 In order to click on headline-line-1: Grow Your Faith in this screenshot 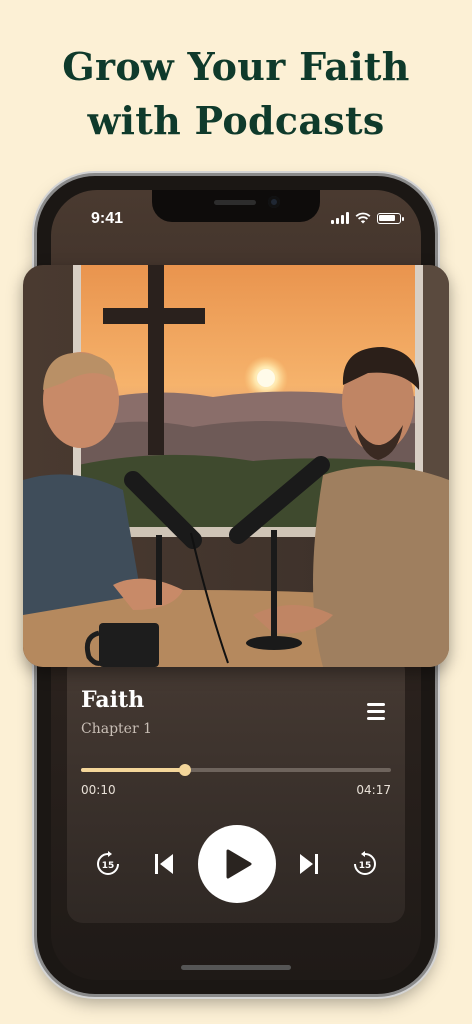, I will do `click(236, 66)`.